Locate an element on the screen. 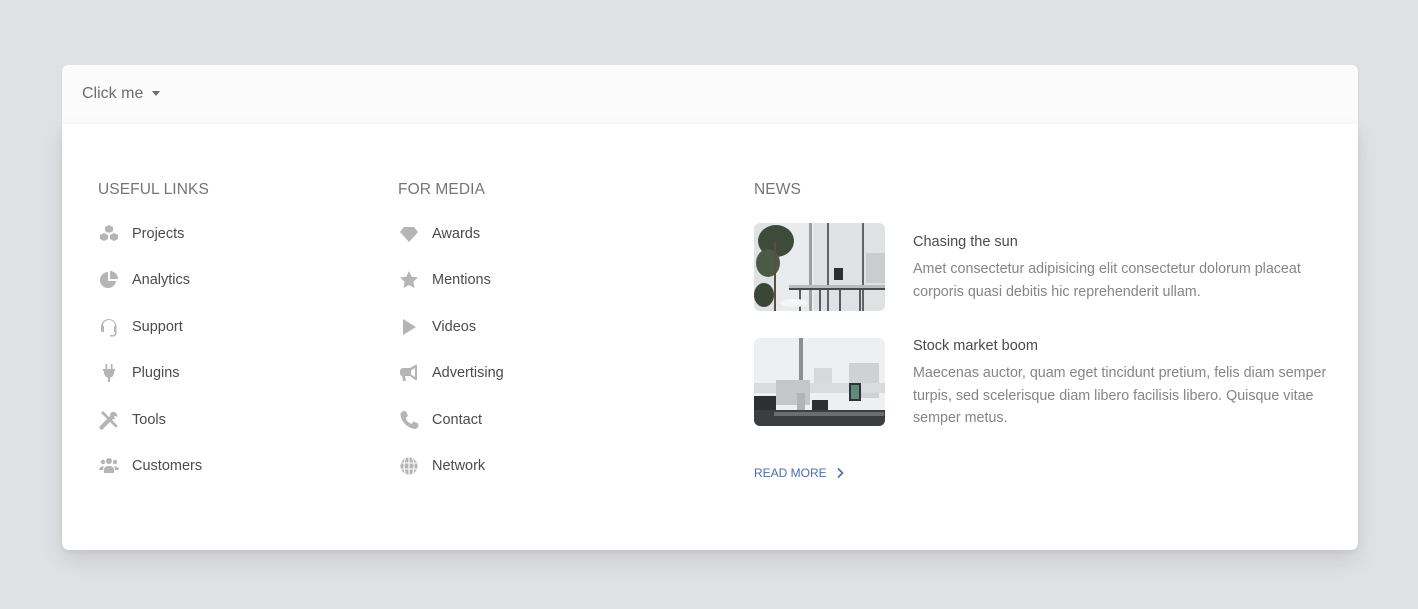 The image size is (1418, 609). menu-link-label: Support is located at coordinates (157, 326).